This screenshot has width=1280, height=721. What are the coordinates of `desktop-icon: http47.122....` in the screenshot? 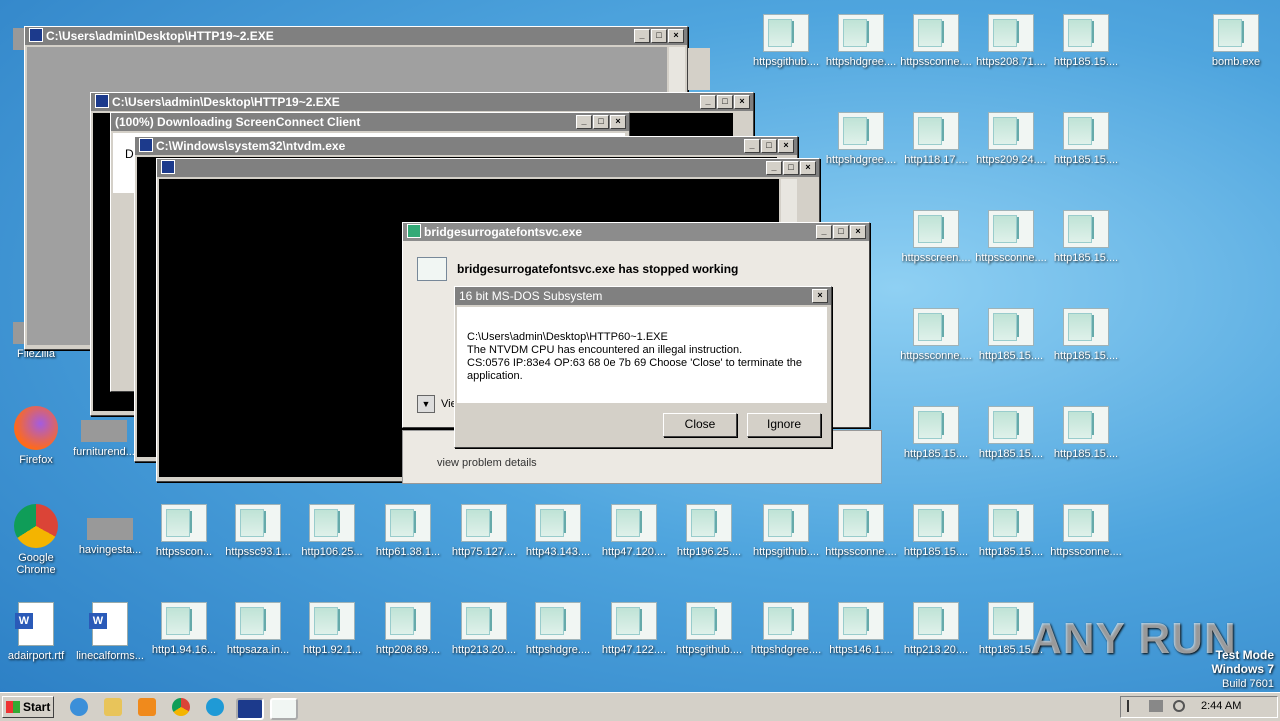 It's located at (634, 629).